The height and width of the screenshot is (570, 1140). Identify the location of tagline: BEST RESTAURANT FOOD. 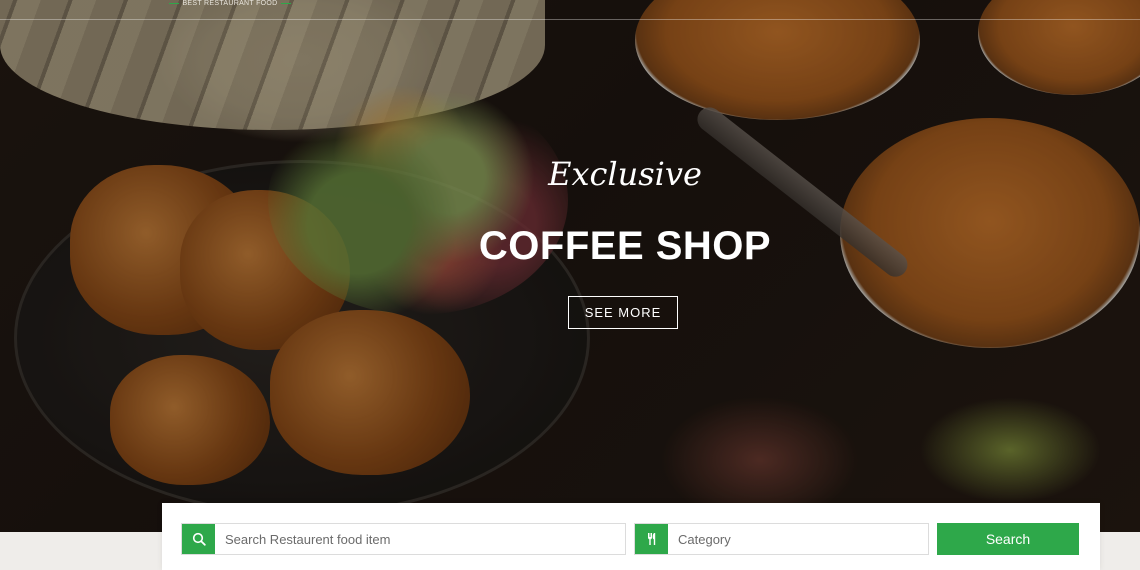
(230, 3).